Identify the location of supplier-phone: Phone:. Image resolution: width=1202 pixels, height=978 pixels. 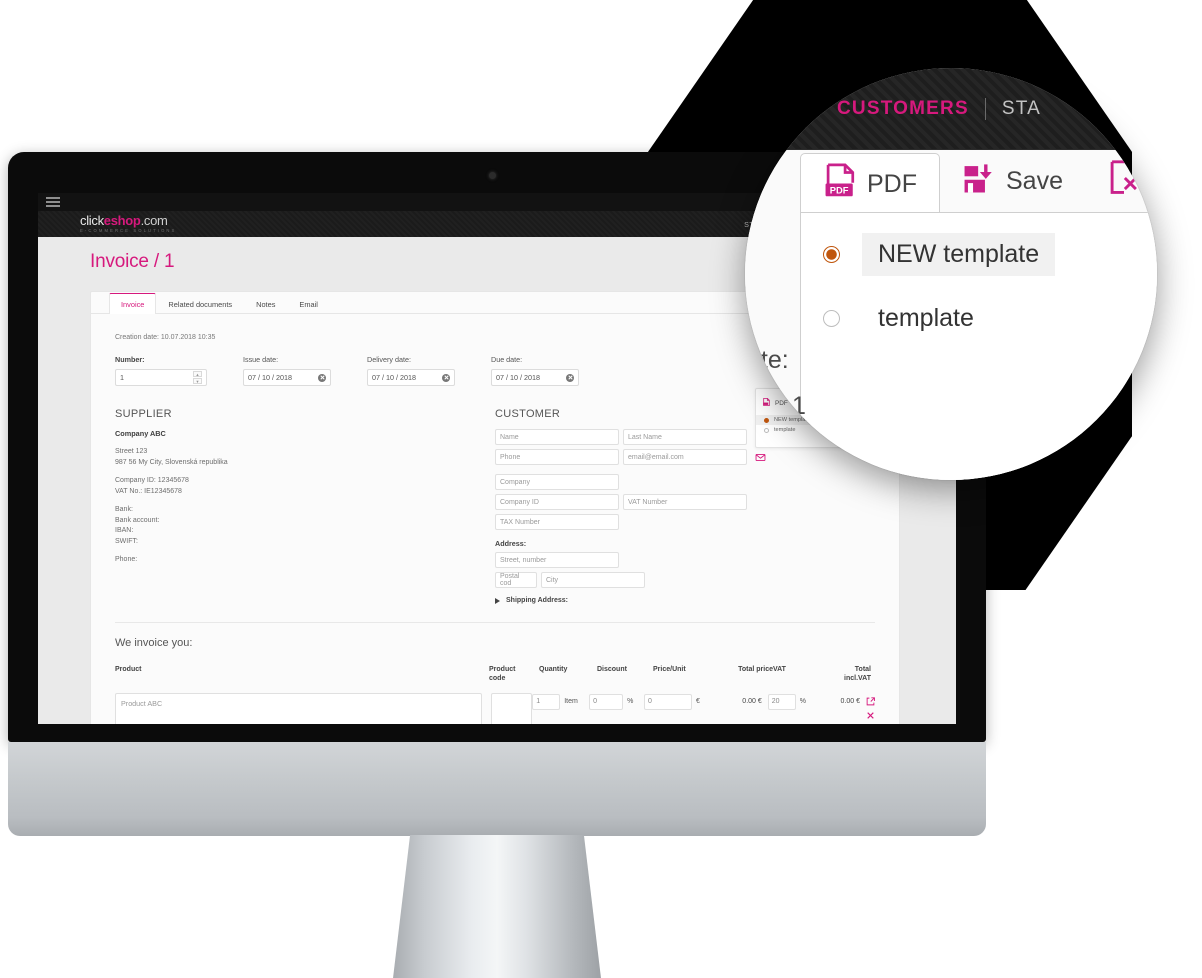
(126, 559).